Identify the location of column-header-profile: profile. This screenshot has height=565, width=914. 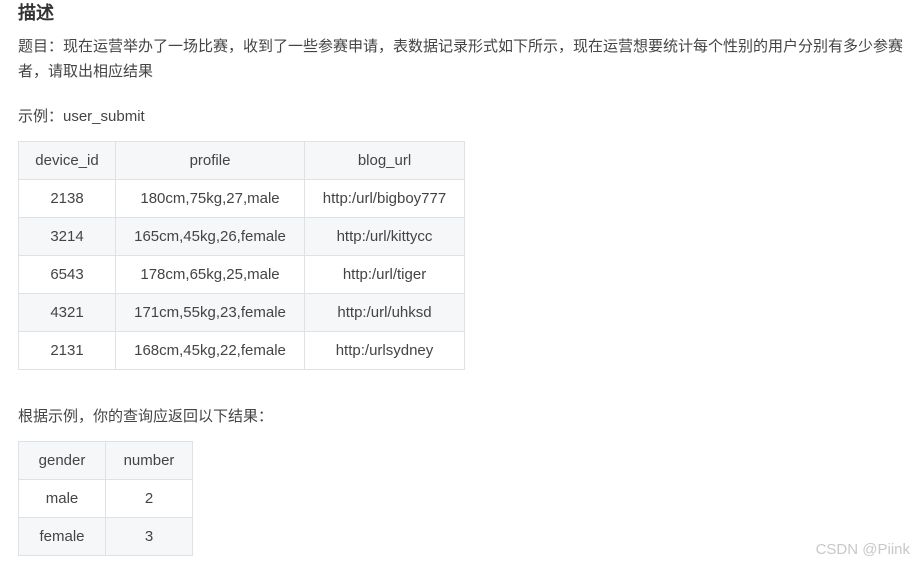
(210, 160).